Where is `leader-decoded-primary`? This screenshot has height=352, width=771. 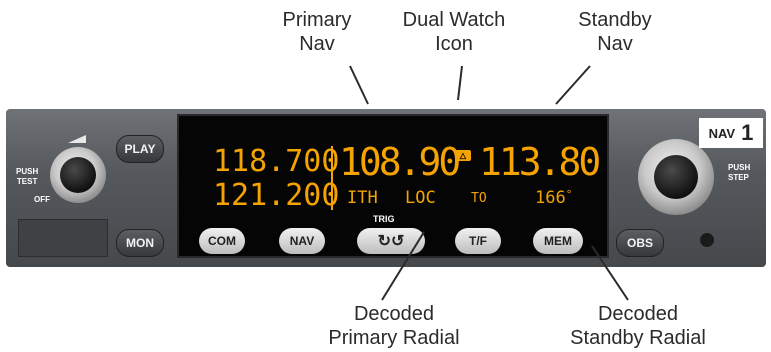 leader-decoded-primary is located at coordinates (403, 266).